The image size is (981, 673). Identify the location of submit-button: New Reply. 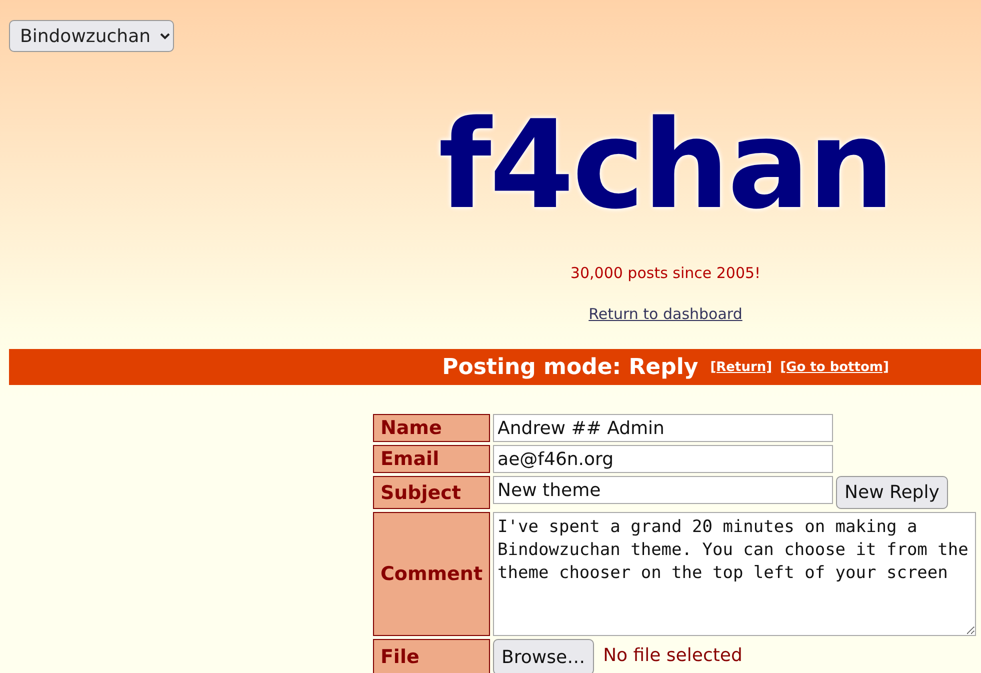
(892, 492).